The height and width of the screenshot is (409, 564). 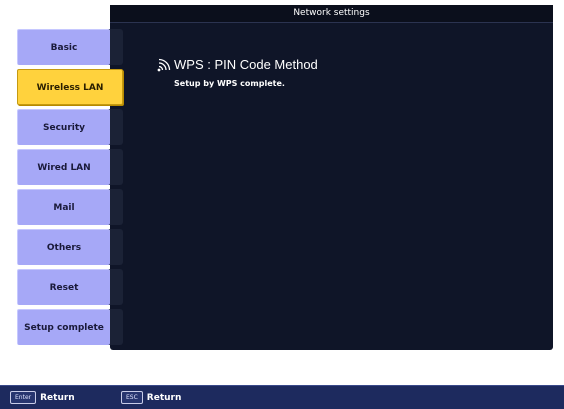 What do you see at coordinates (63, 47) in the screenshot?
I see `menu-item-label: Basic` at bounding box center [63, 47].